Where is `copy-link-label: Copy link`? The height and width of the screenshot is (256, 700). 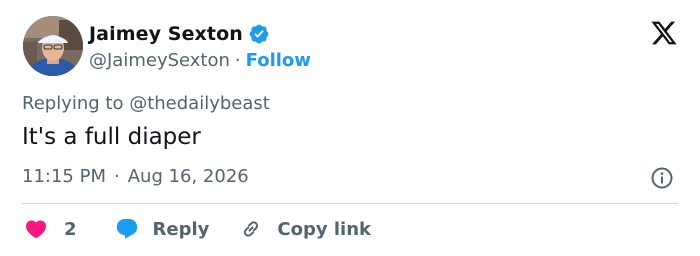 copy-link-label: Copy link is located at coordinates (324, 229).